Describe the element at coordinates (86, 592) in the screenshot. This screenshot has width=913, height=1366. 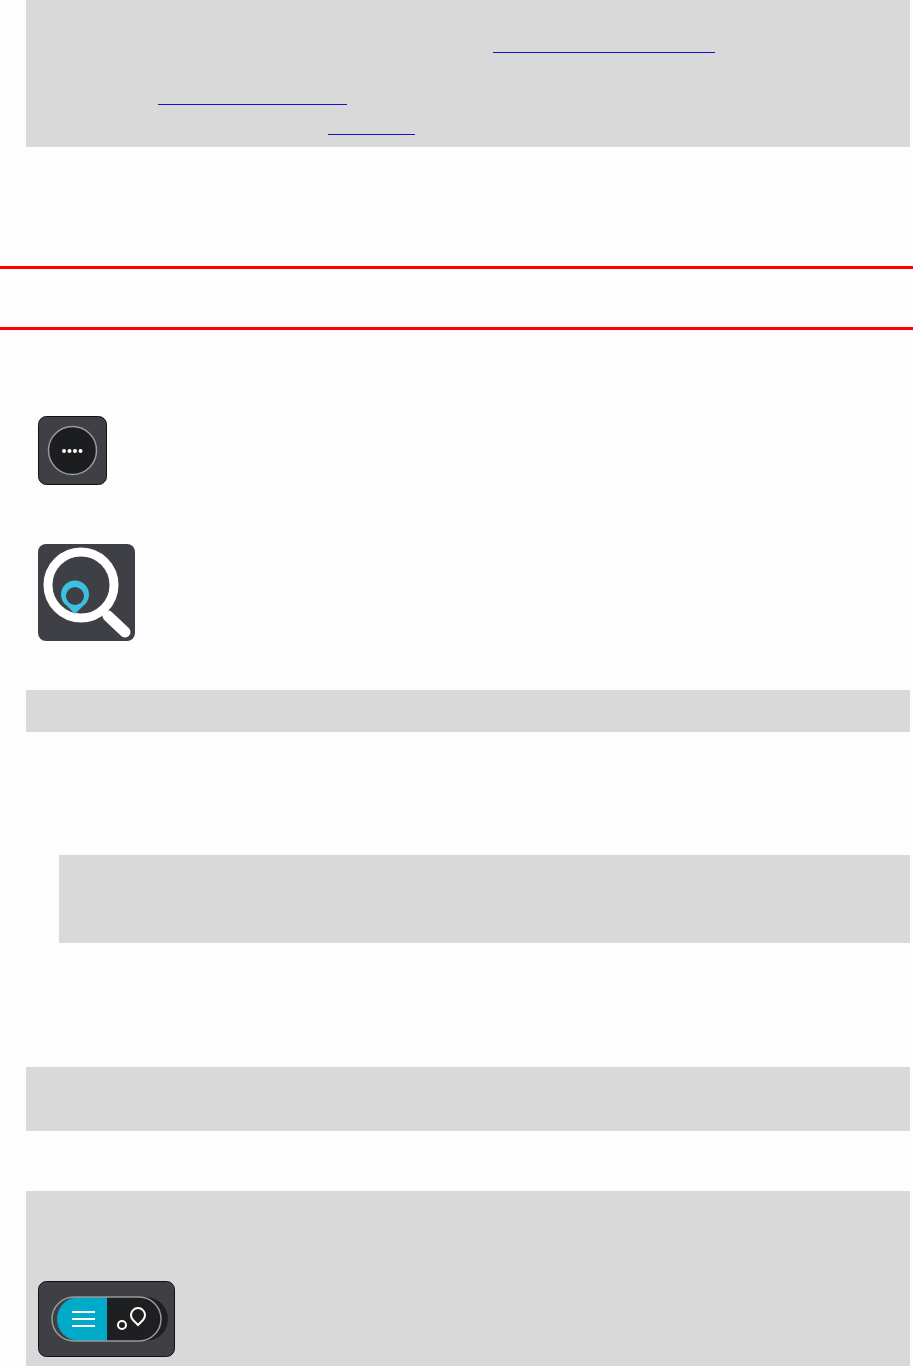
I see `search-icon` at that location.